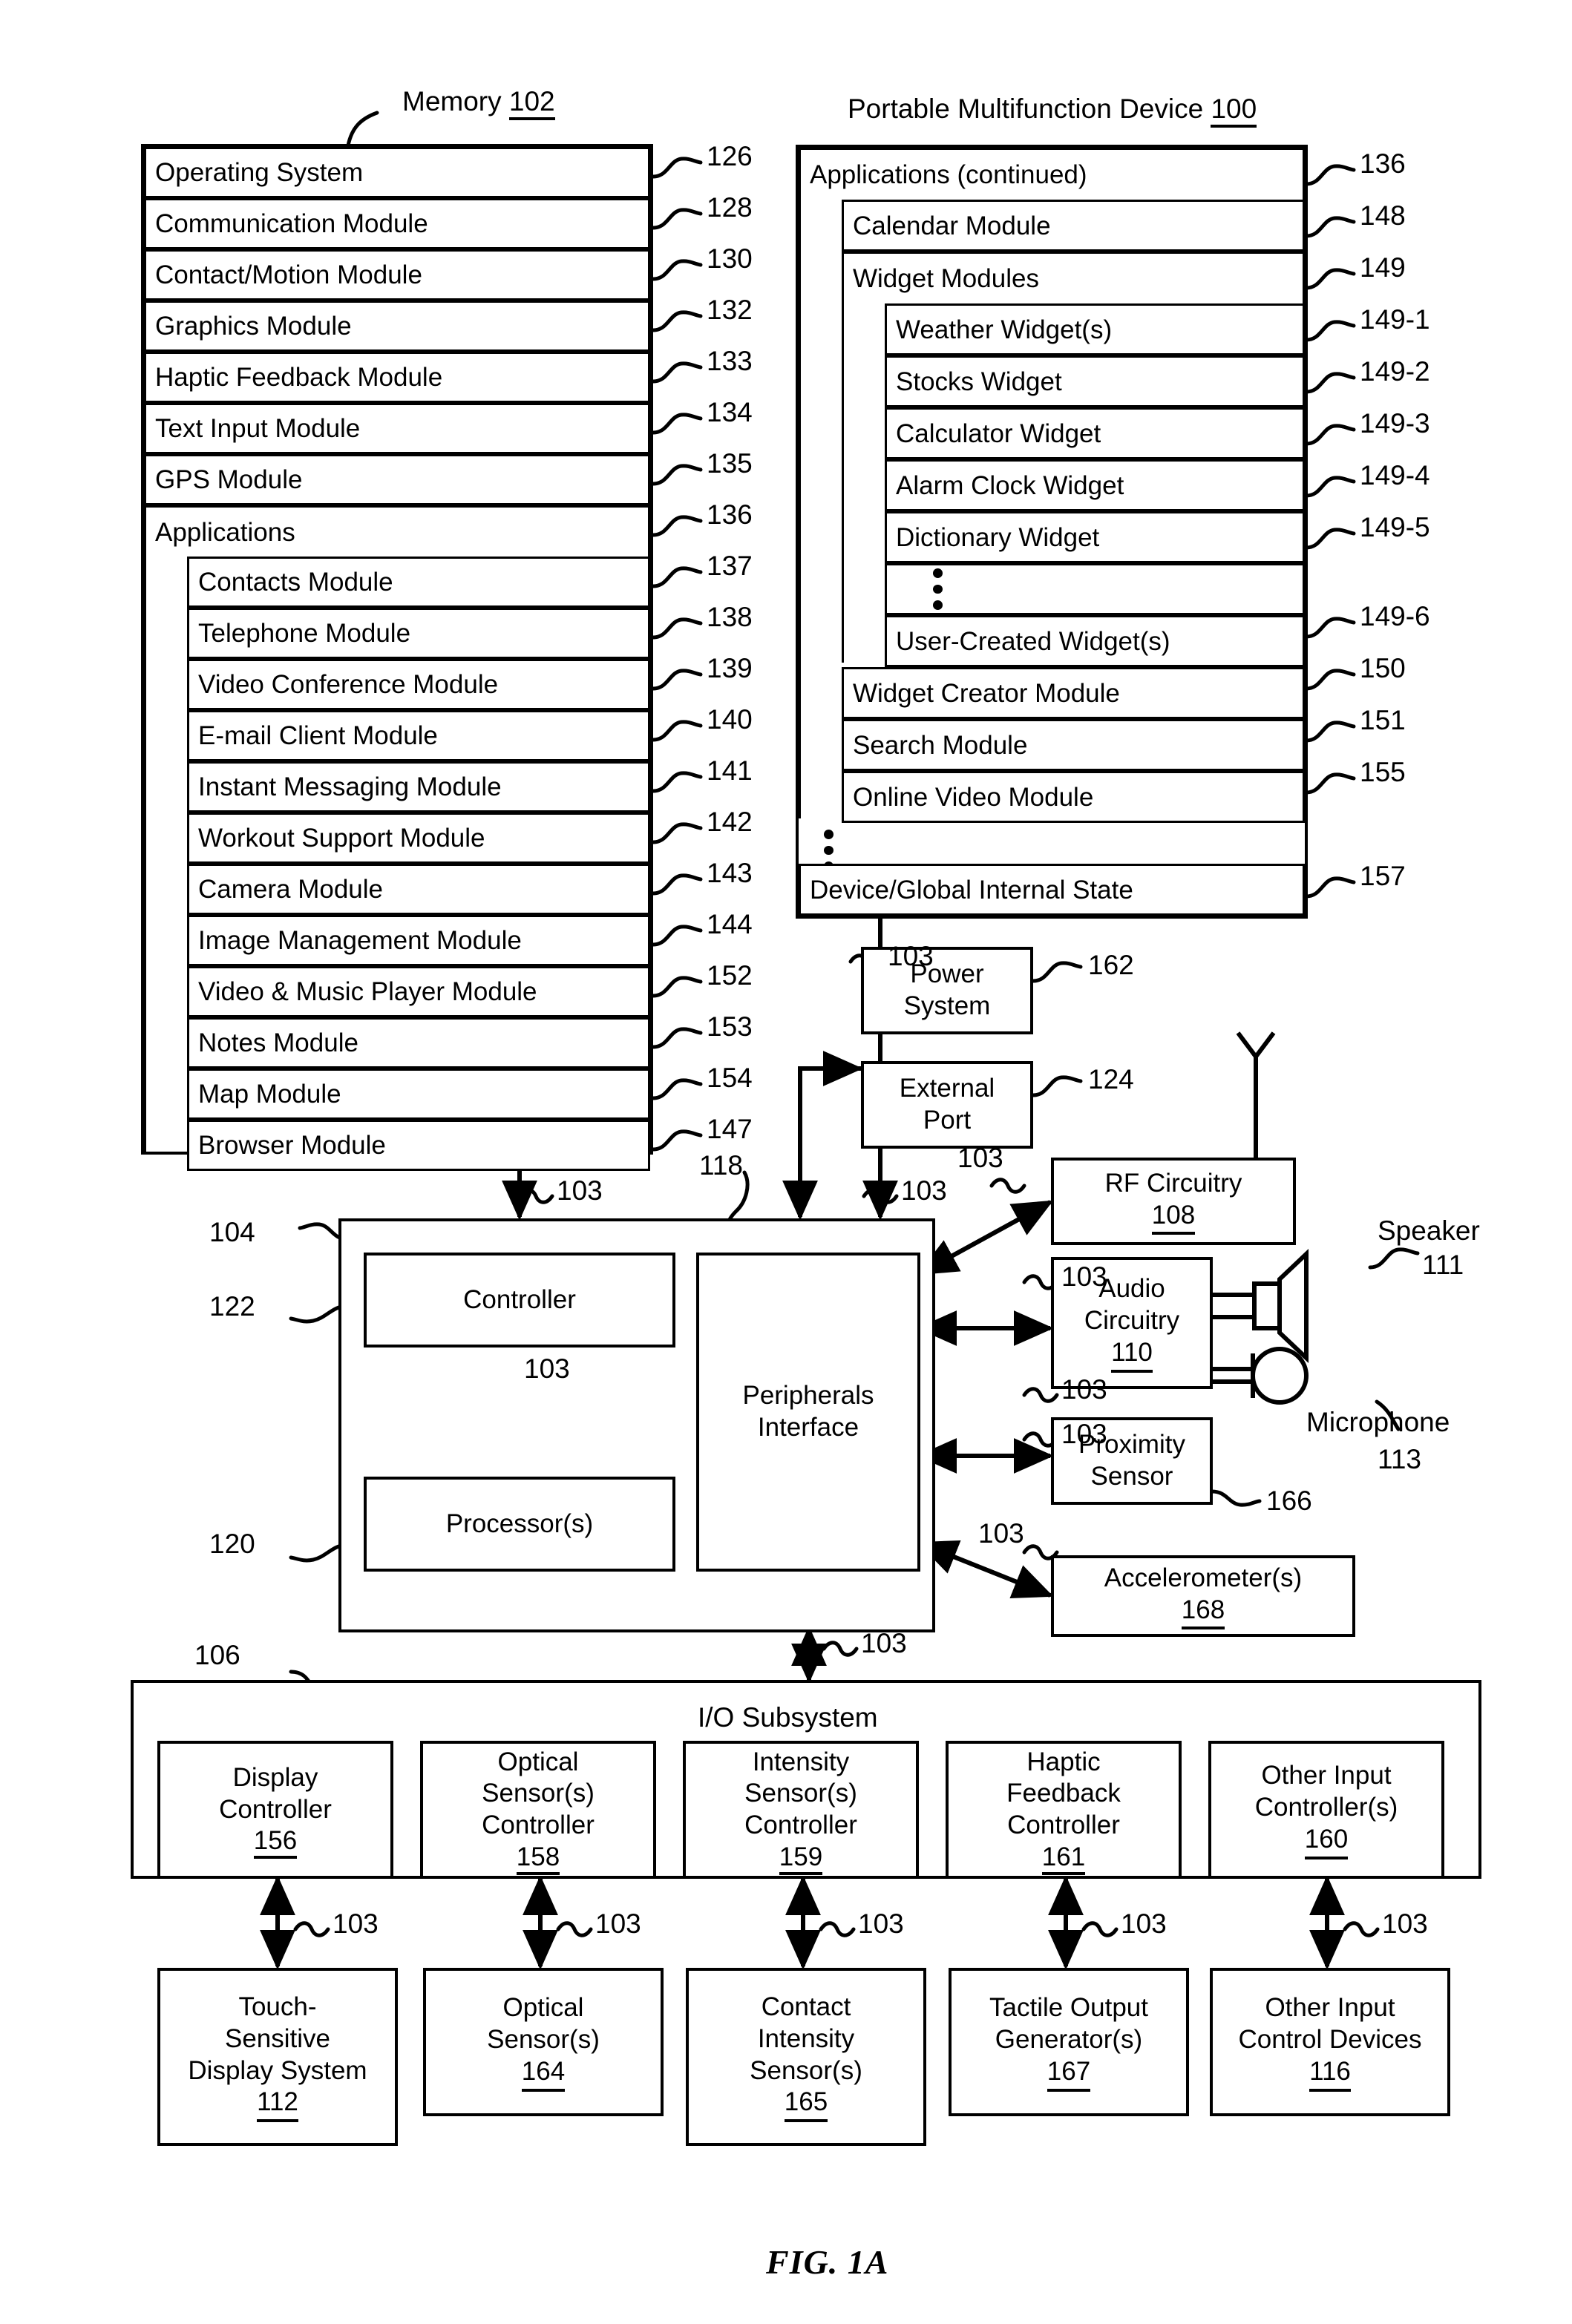 This screenshot has width=1572, height=2324. Describe the element at coordinates (367, 991) in the screenshot. I see `row-label: Video & Music Player Module` at that location.